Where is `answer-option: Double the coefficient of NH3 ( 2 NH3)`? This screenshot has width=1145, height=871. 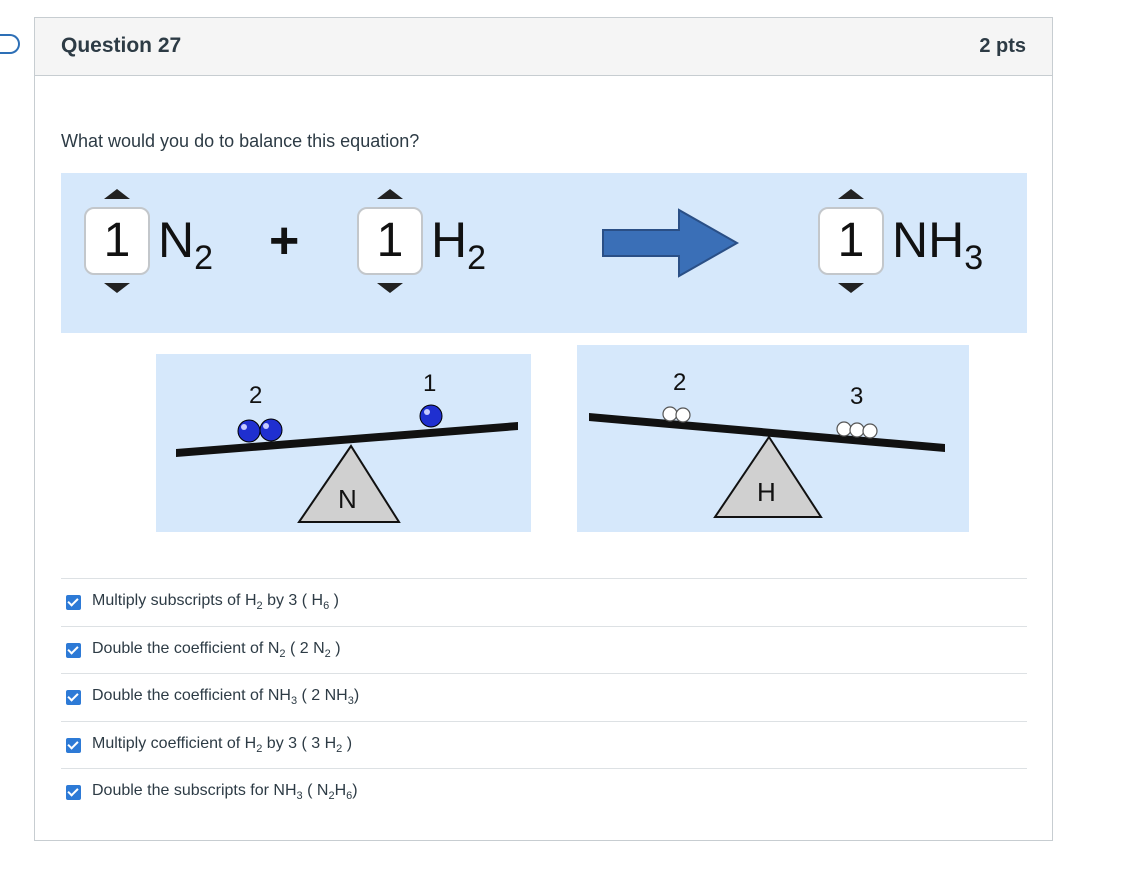 answer-option: Double the coefficient of NH3 ( 2 NH3) is located at coordinates (544, 697).